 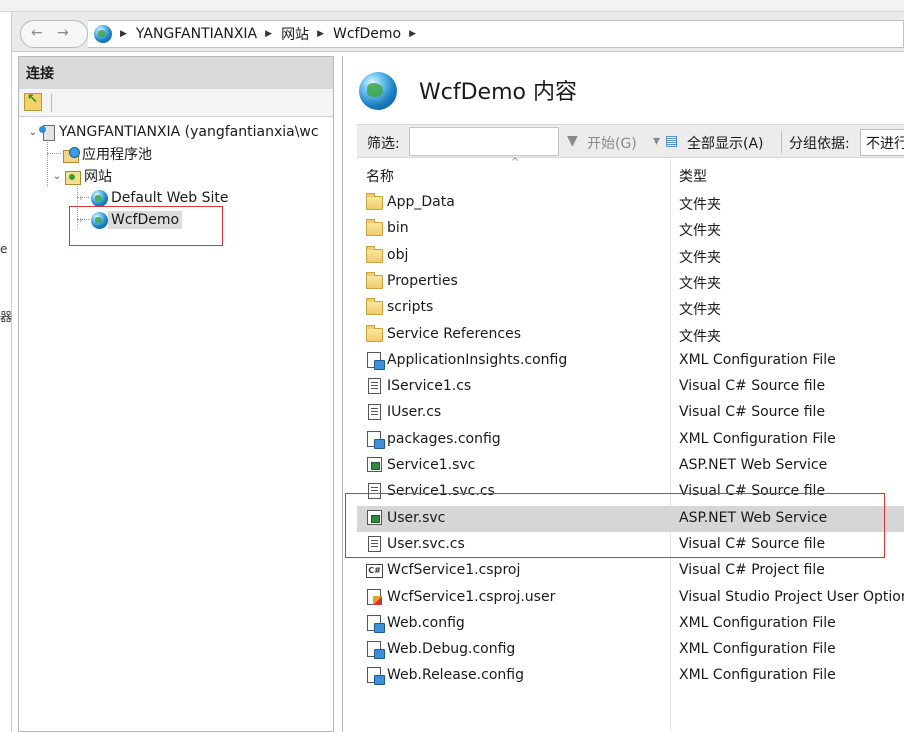 I want to click on breadcrumb-item: ▶ 网站, so click(x=283, y=34).